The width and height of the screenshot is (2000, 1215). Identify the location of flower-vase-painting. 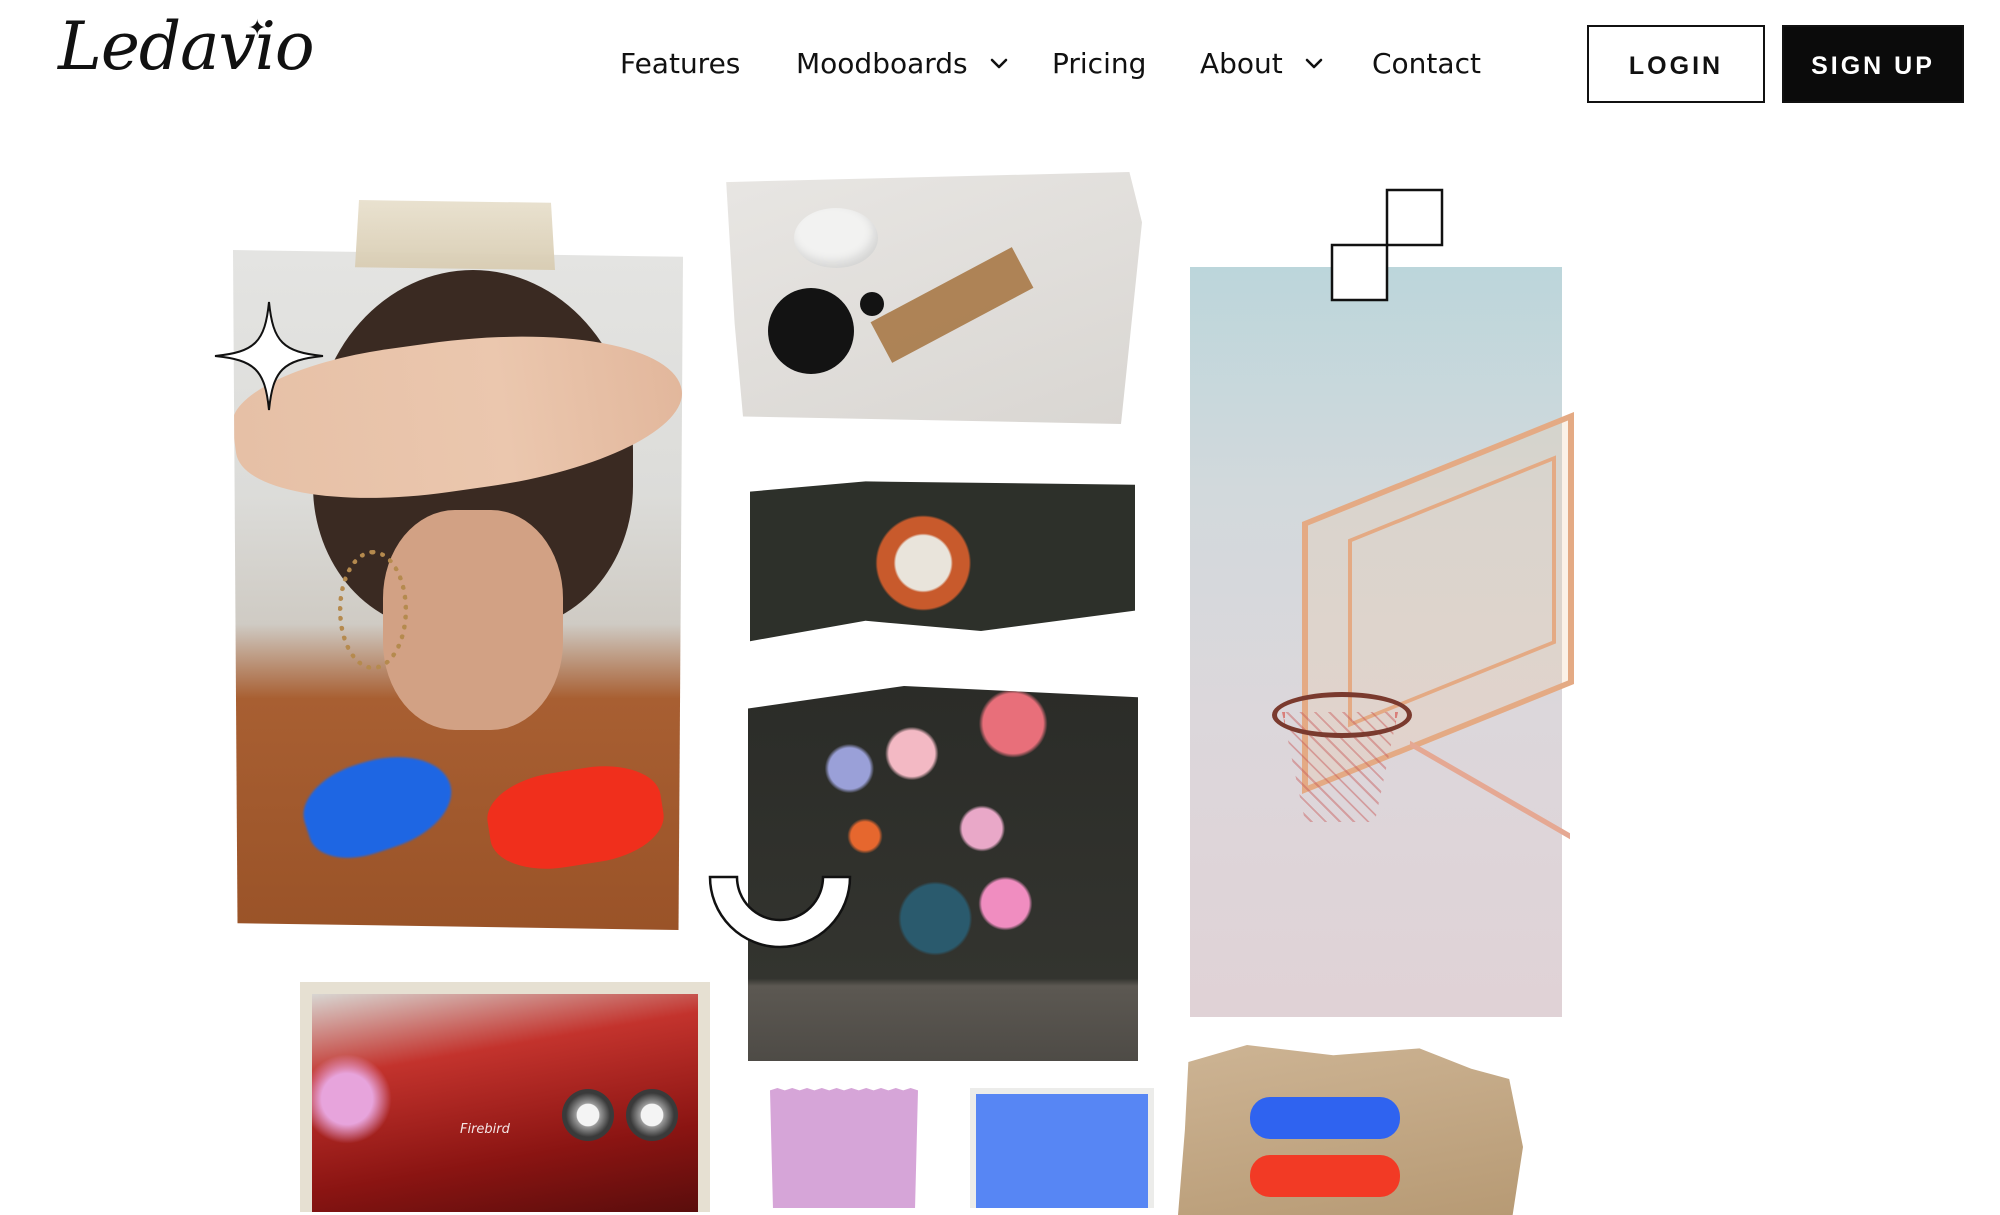
(943, 873).